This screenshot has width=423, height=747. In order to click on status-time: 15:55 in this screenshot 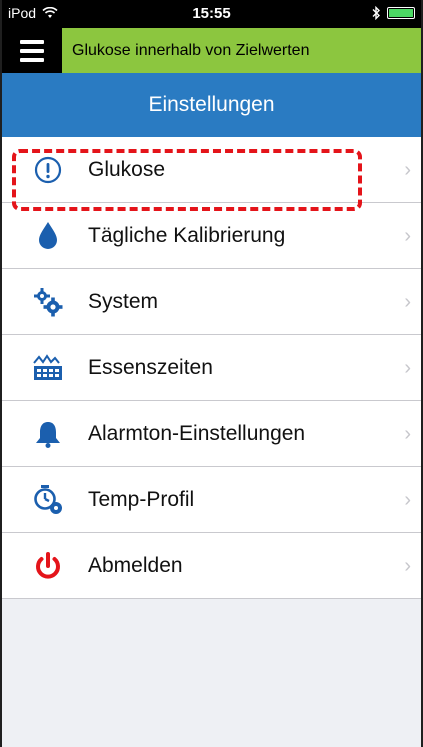, I will do `click(211, 13)`.